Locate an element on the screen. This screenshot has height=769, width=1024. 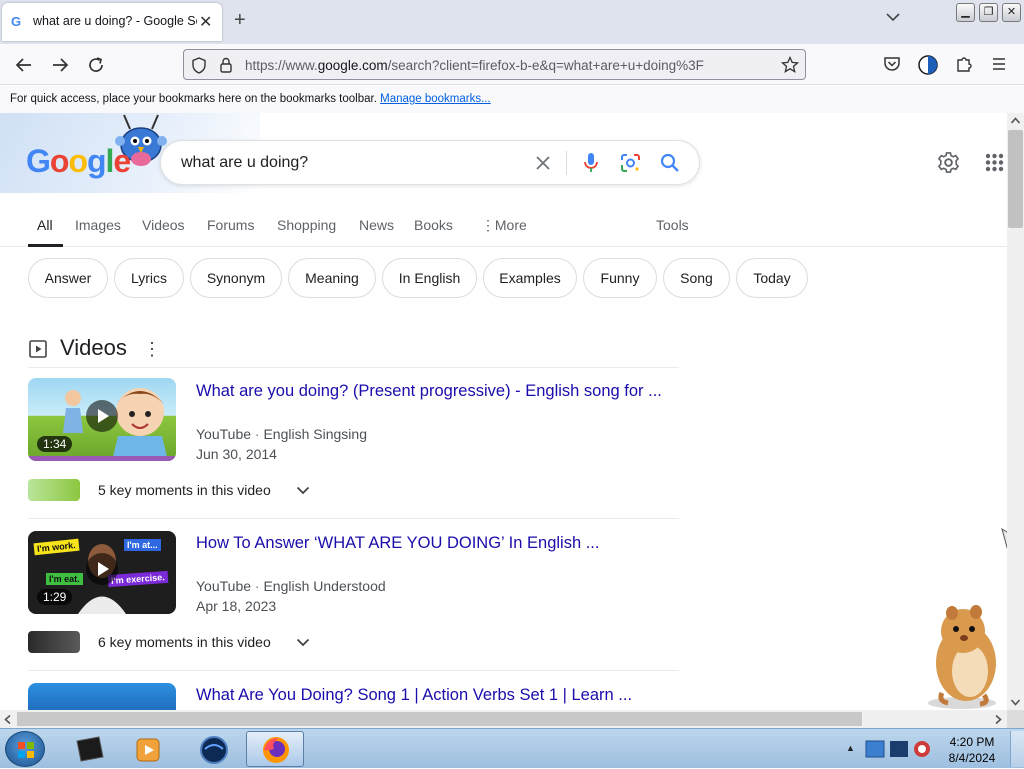
url-domain: google.com is located at coordinates (352, 65).